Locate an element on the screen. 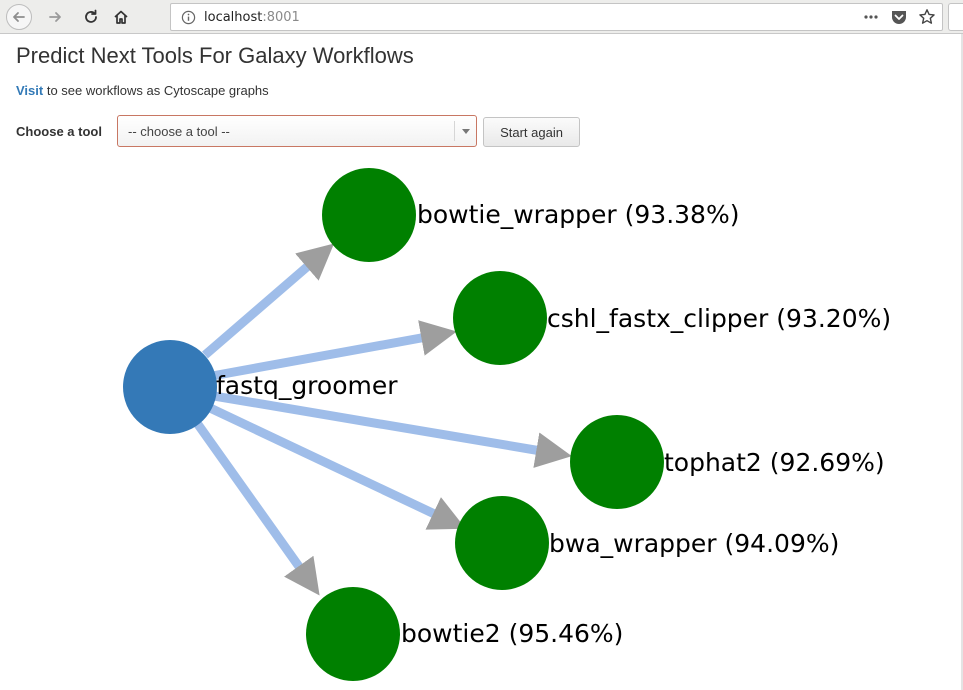 This screenshot has width=963, height=690. node-bwa-wrapper is located at coordinates (502, 543).